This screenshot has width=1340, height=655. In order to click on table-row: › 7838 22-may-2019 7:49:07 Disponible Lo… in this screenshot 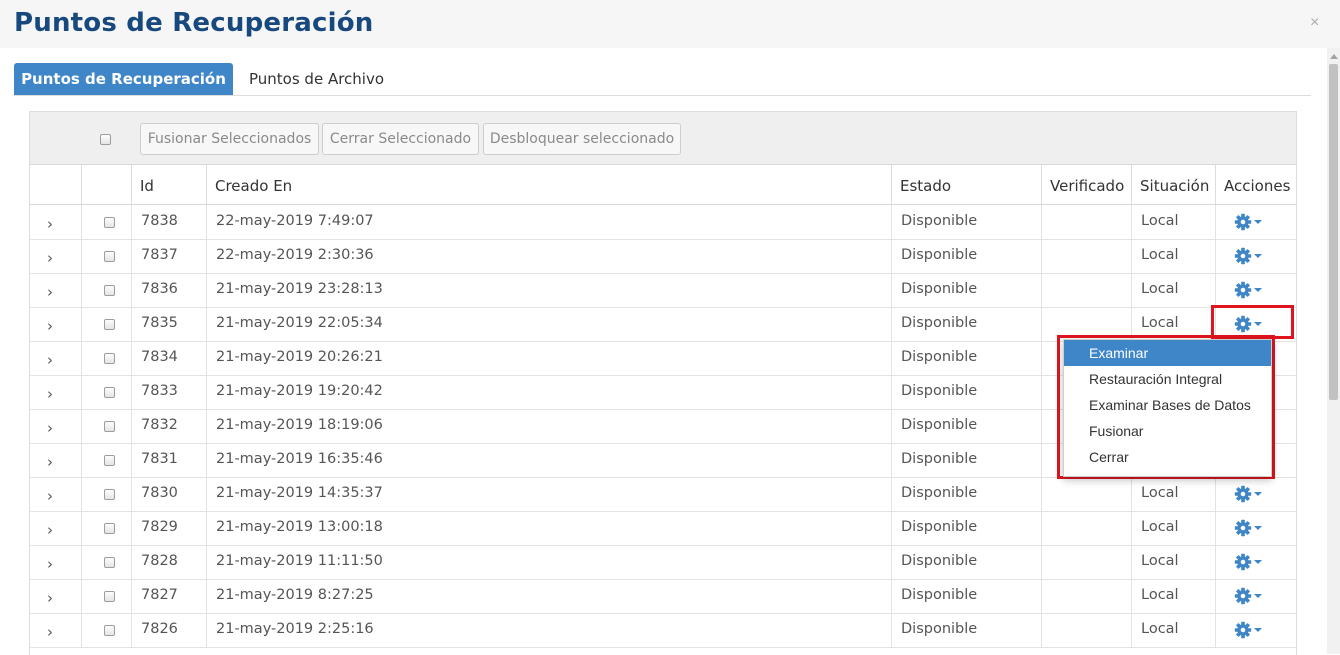, I will do `click(663, 222)`.